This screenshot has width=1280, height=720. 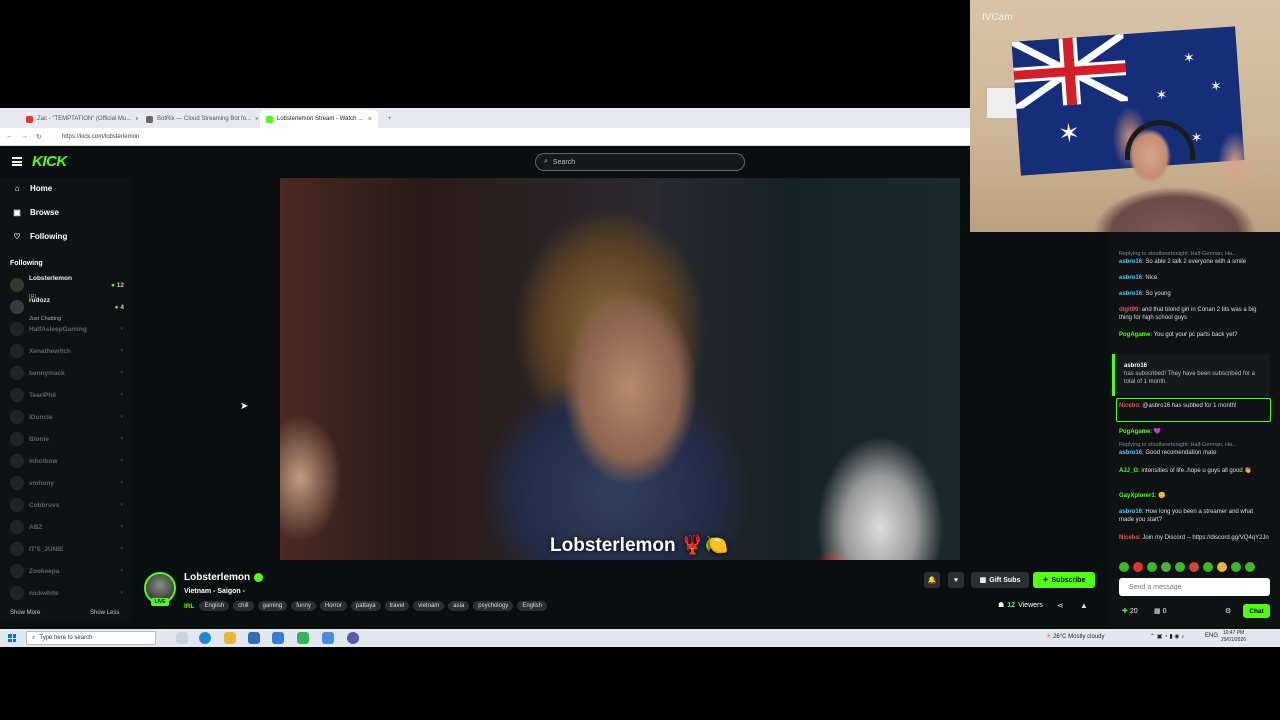 I want to click on report-icon: ▲, so click(x=1084, y=605).